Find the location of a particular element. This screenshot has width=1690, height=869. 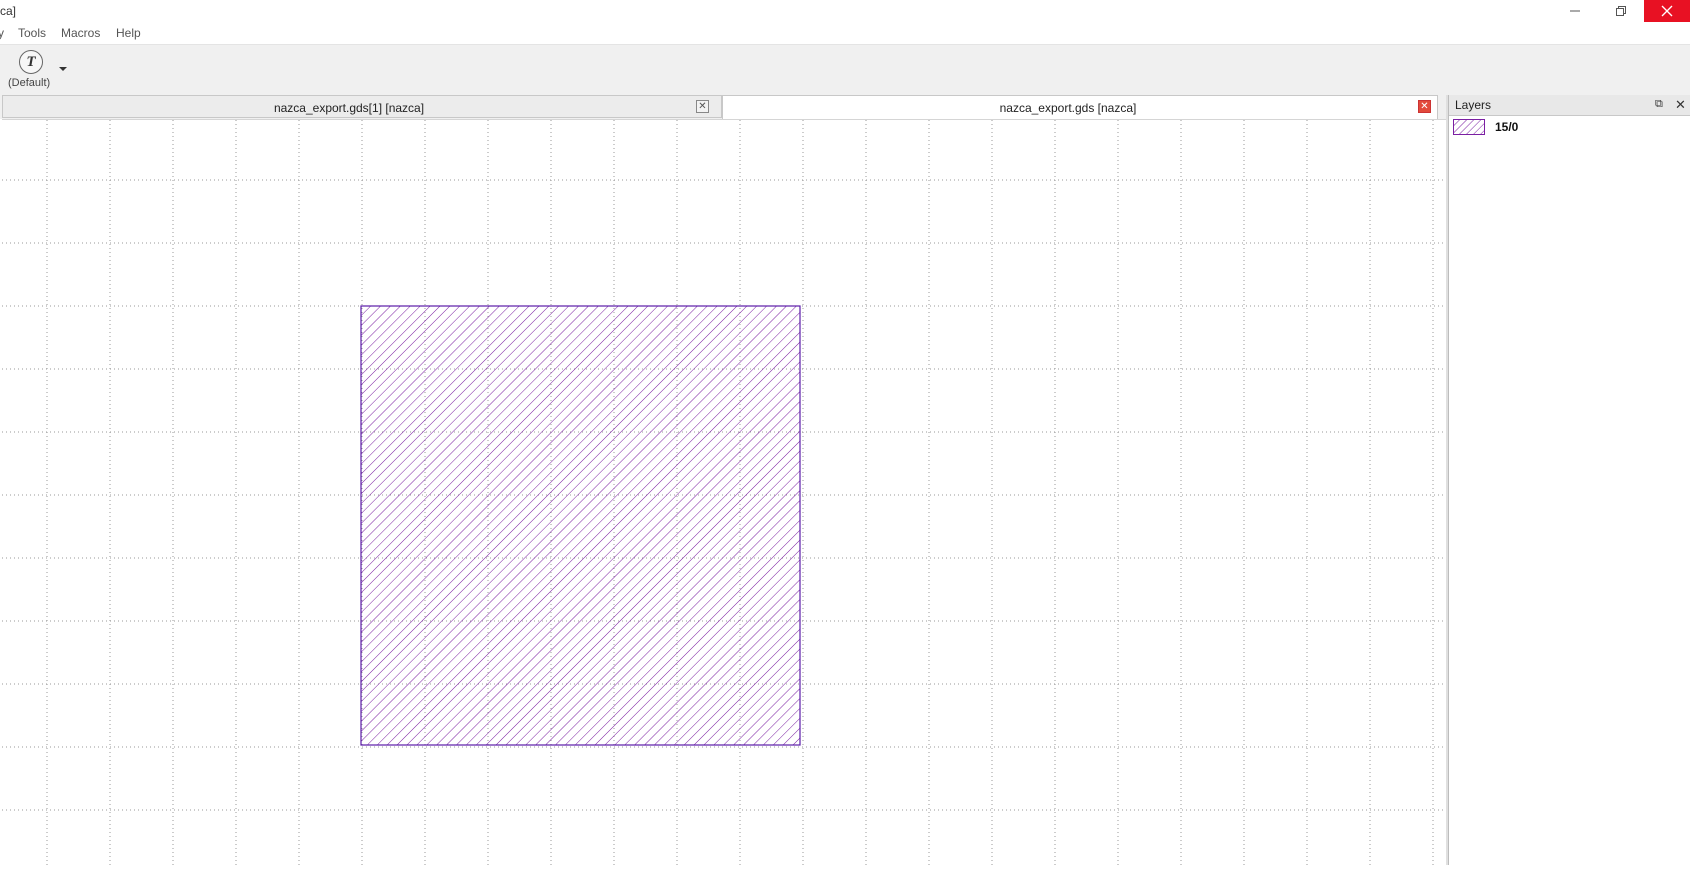

chevron-down-icon is located at coordinates (63, 69).